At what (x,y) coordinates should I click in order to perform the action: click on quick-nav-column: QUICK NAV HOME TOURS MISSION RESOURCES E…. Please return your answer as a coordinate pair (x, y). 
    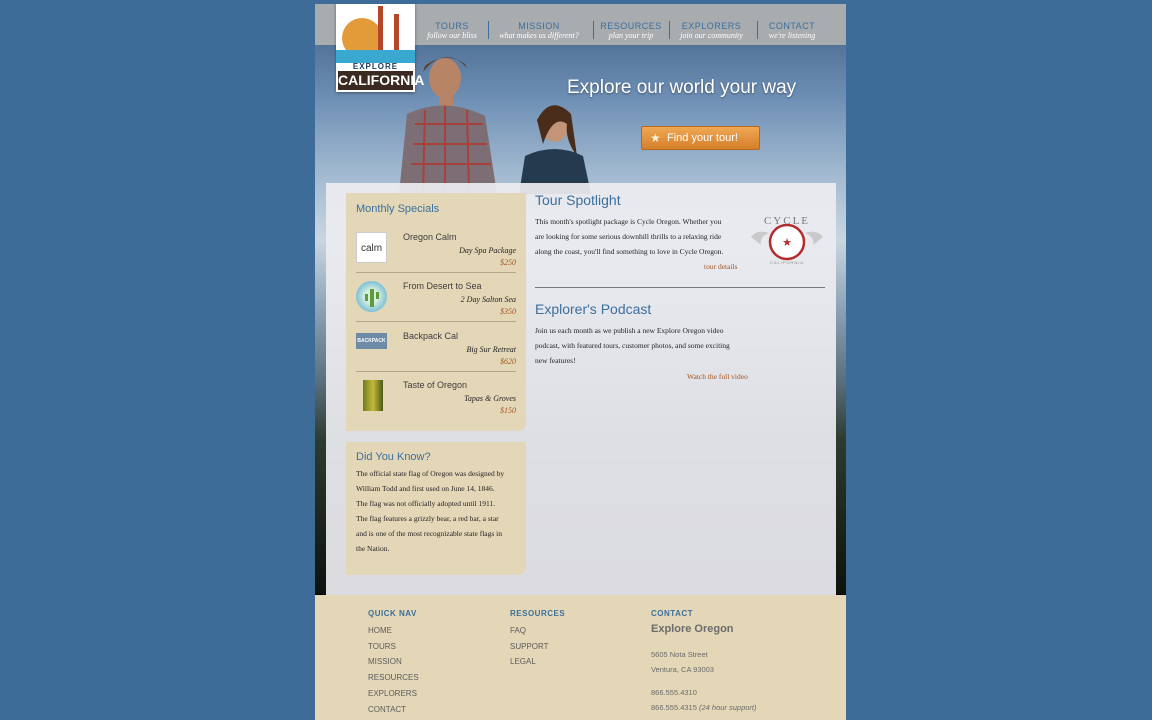
    Looking at the image, I should click on (393, 663).